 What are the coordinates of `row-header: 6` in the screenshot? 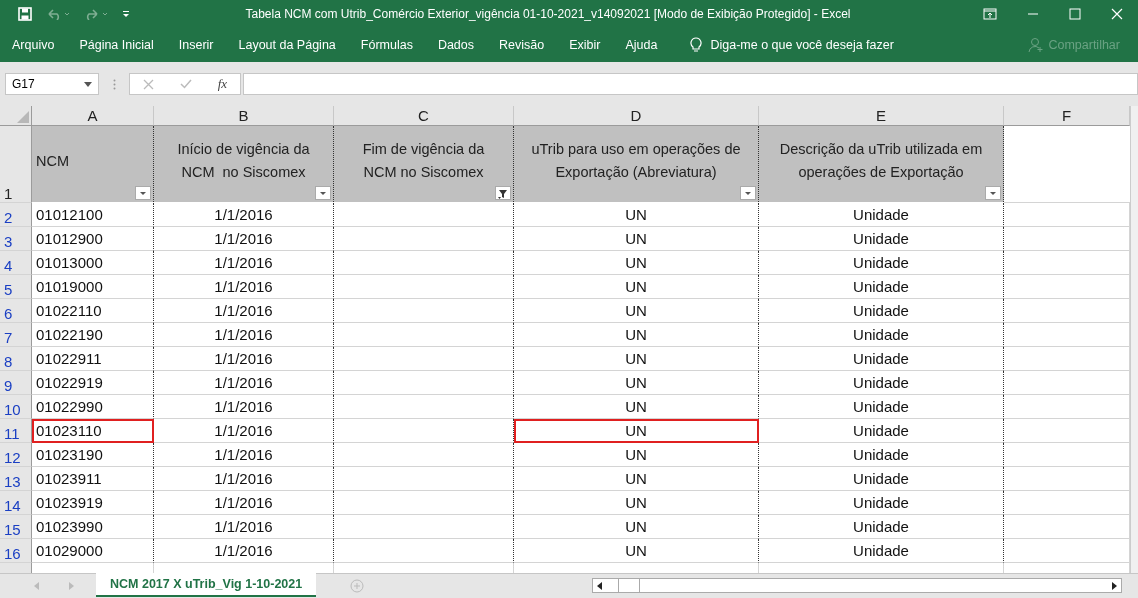 It's located at (16, 311).